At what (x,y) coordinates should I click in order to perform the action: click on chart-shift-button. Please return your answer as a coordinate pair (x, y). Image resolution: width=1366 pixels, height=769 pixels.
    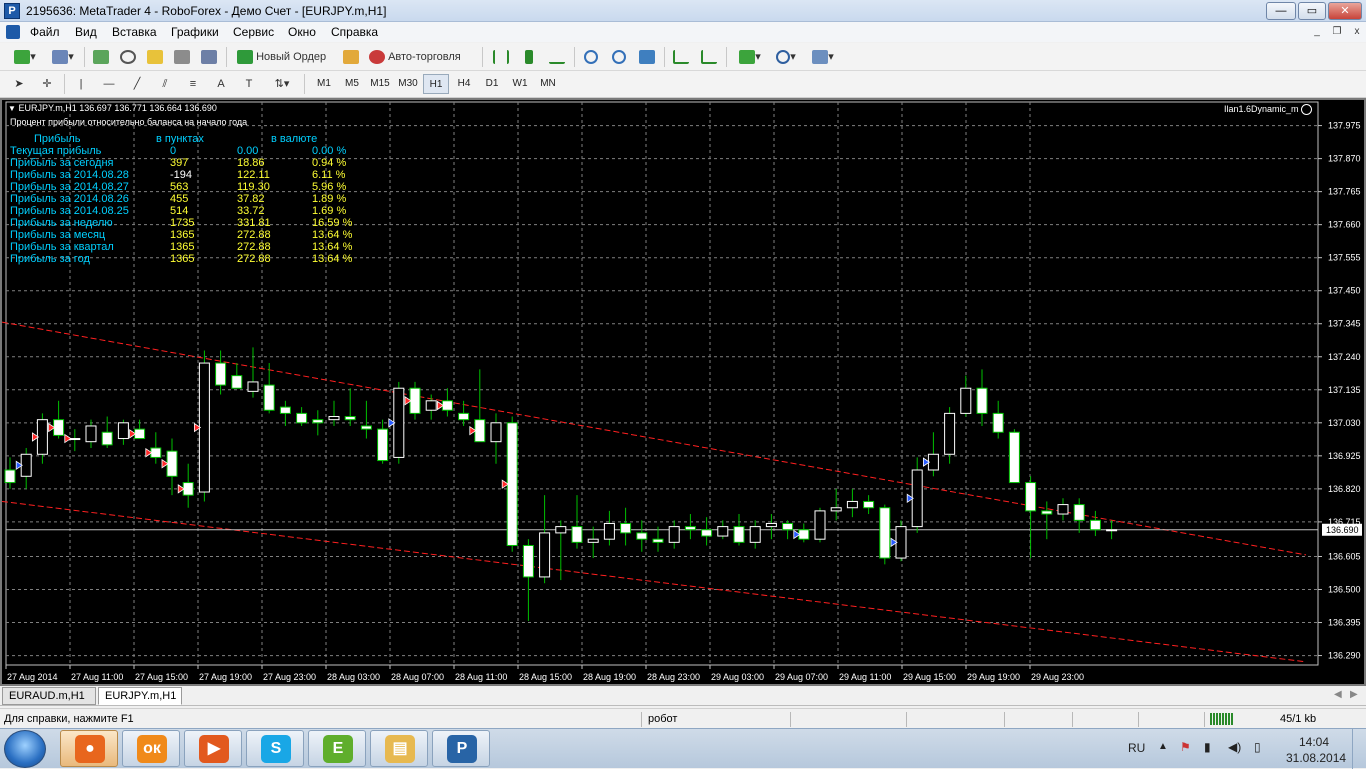
    Looking at the image, I should click on (709, 57).